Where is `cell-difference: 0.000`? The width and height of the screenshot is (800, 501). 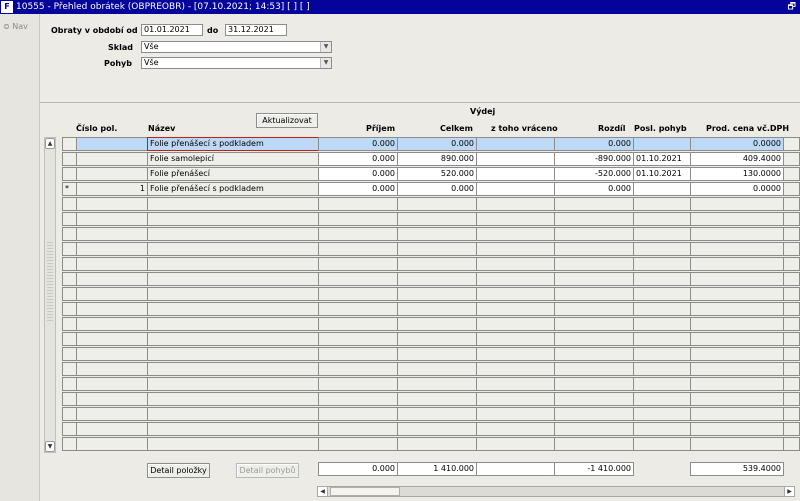 cell-difference: 0.000 is located at coordinates (594, 189).